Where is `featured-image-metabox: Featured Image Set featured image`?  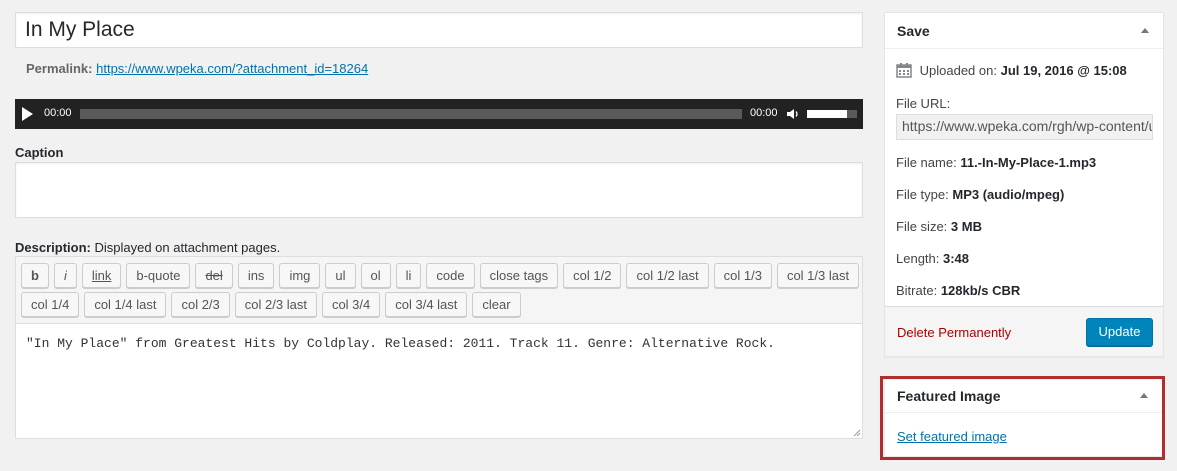 featured-image-metabox: Featured Image Set featured image is located at coordinates (1023, 418).